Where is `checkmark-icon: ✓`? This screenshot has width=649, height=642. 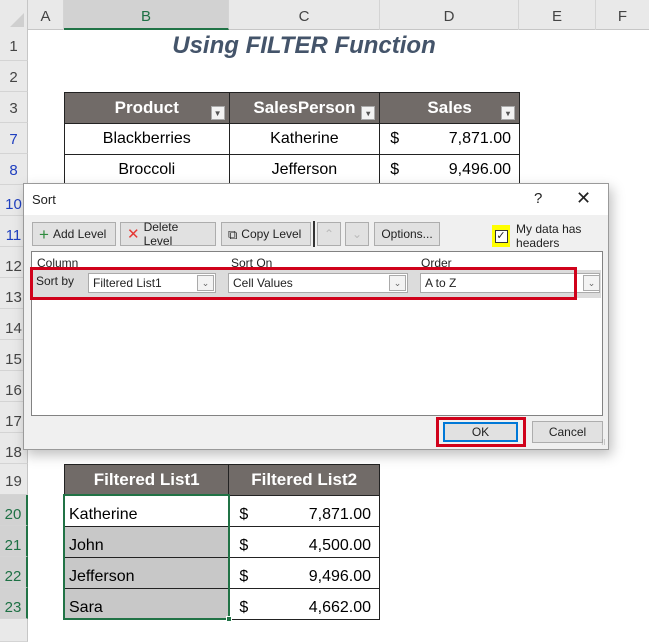 checkmark-icon: ✓ is located at coordinates (501, 236).